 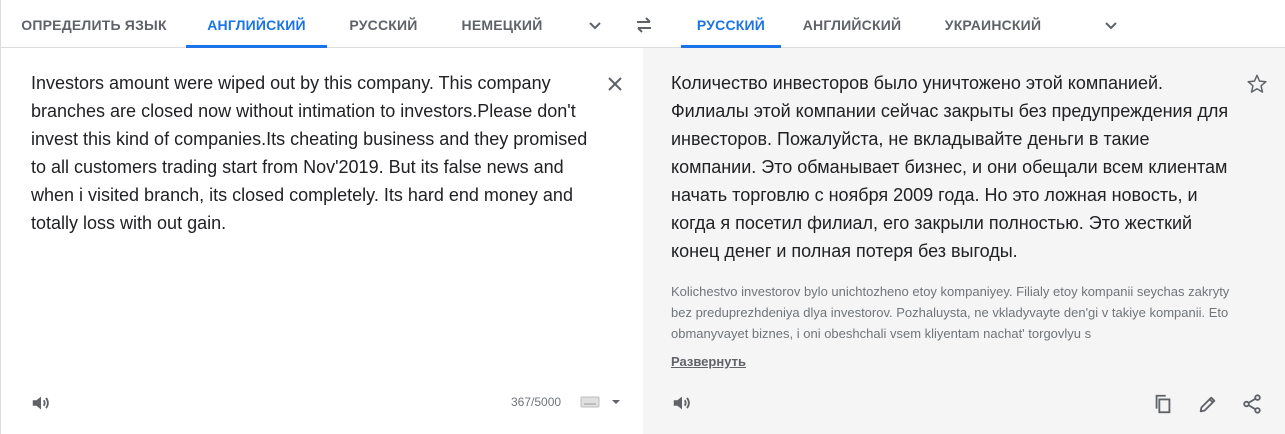 I want to click on tab-target-ukrainian: УКРАИНСКИЙ, so click(x=993, y=24).